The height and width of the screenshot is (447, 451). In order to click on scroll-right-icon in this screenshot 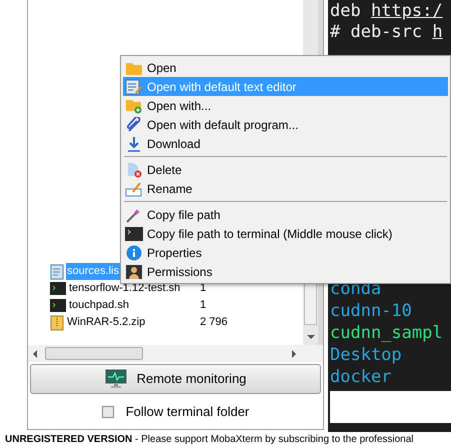, I will do `click(294, 354)`.